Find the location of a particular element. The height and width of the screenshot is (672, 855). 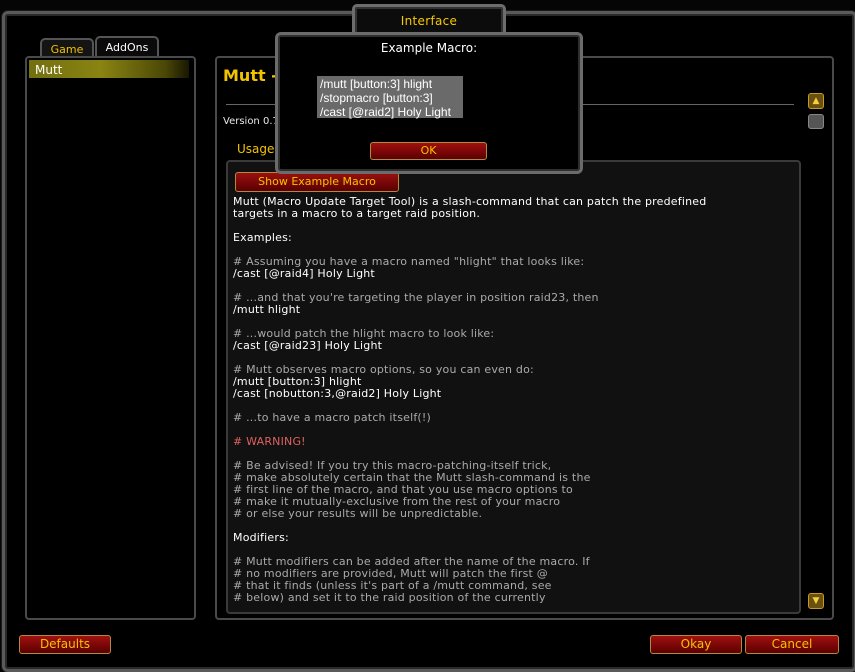

usage-line: /cast [nobutton:3,@raid2] Holy Light is located at coordinates (337, 393).